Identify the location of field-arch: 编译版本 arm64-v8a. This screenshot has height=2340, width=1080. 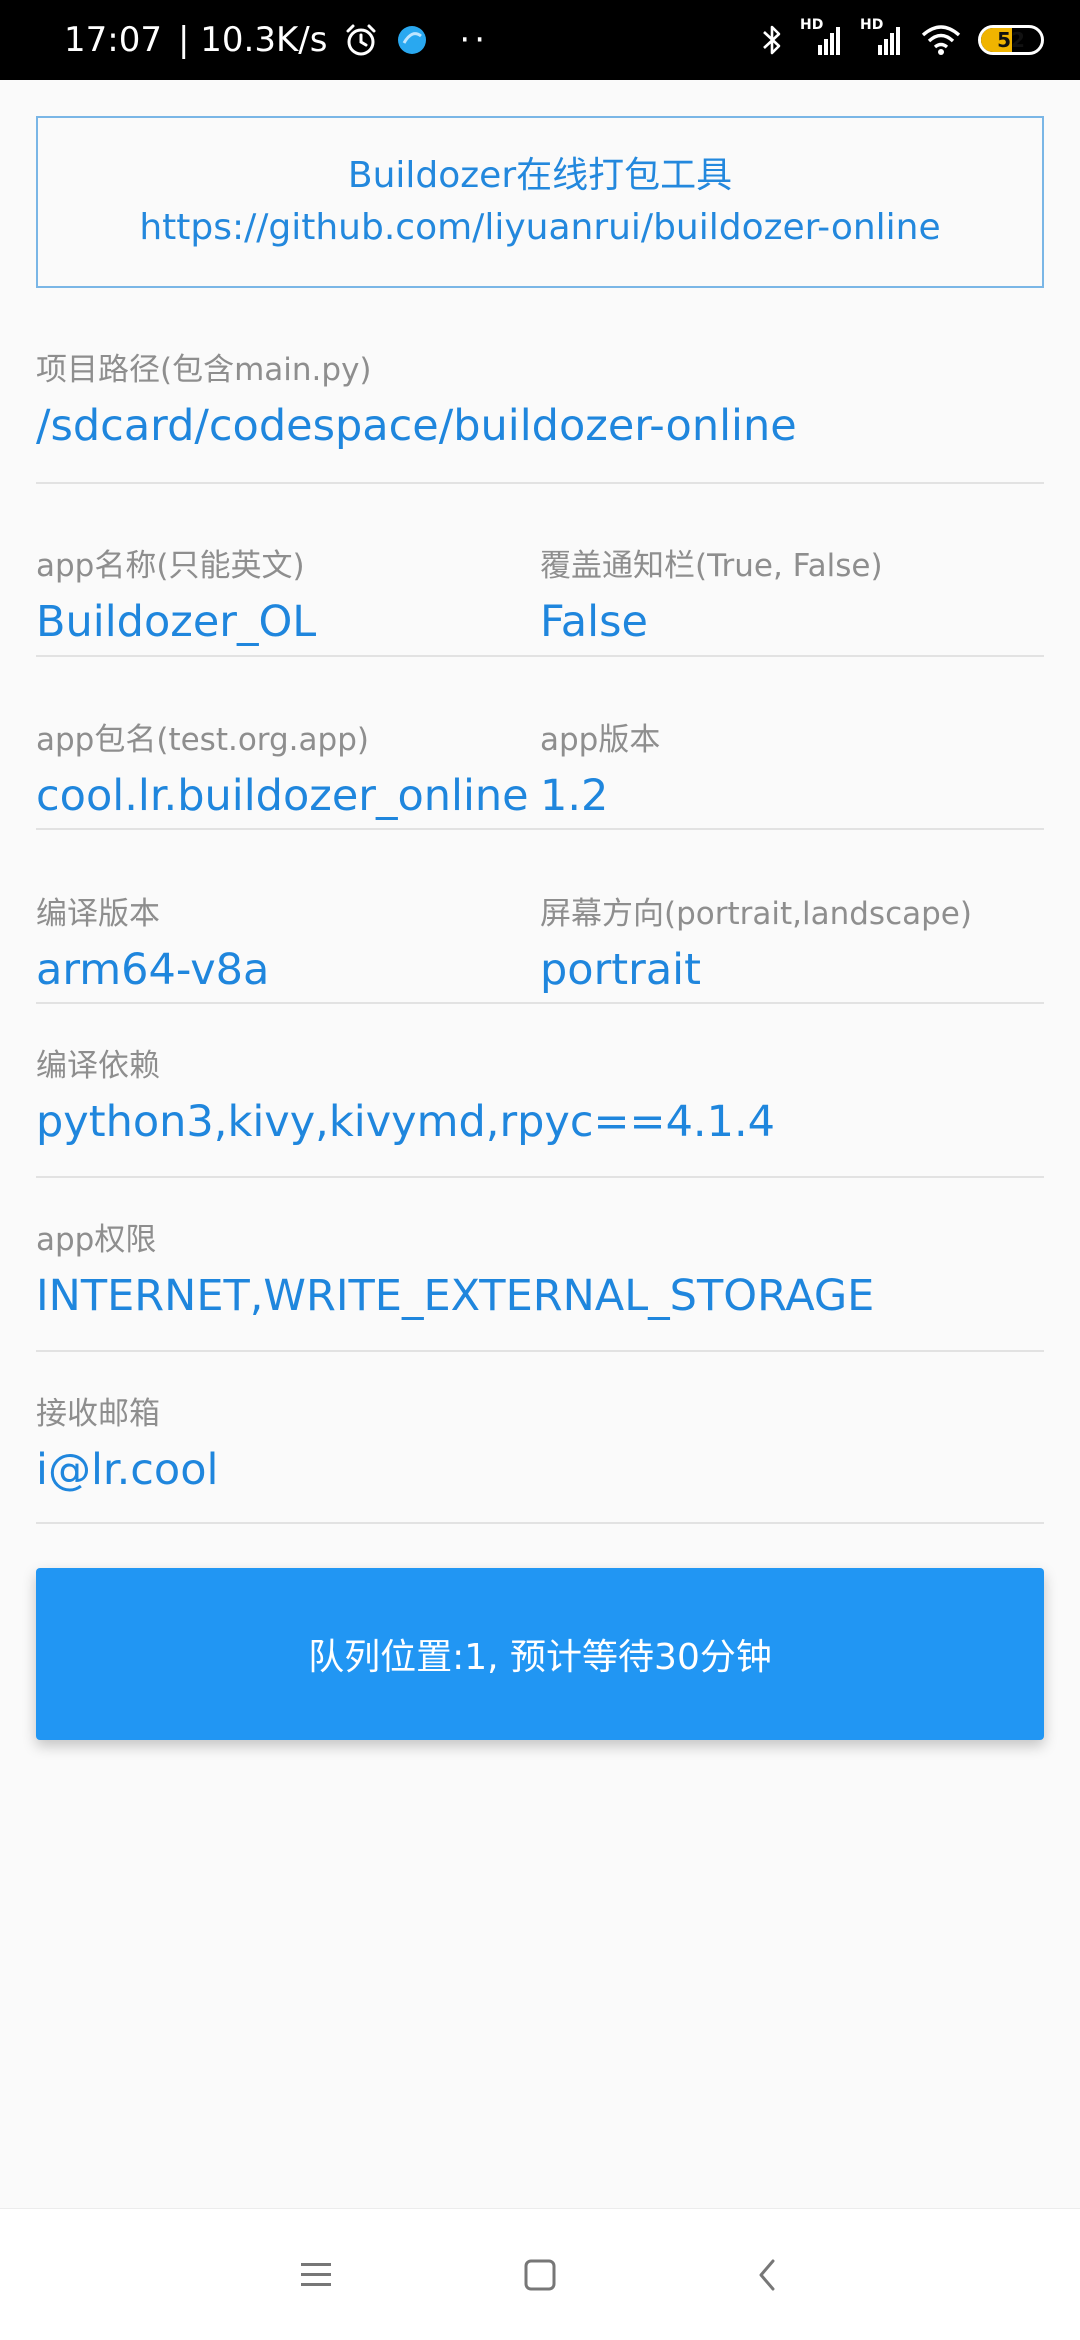
(286, 947).